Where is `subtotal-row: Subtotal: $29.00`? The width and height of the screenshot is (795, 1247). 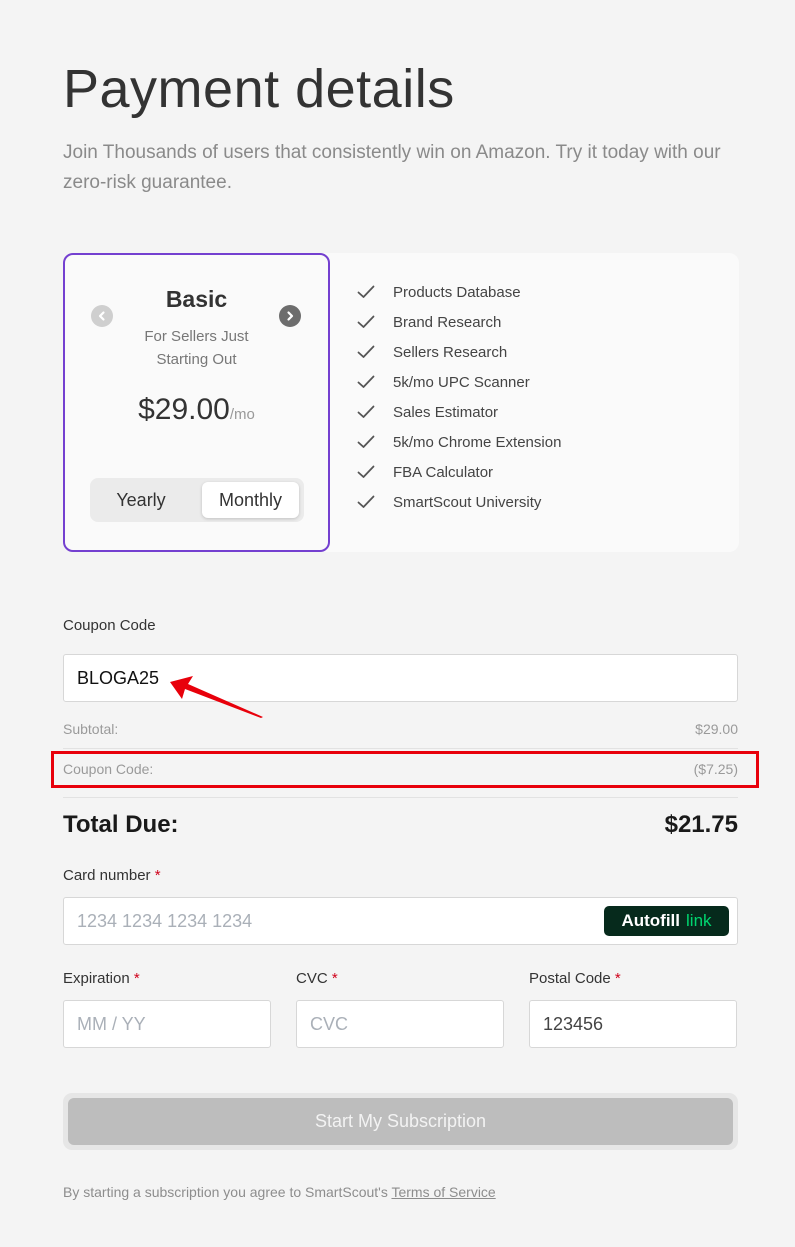 subtotal-row: Subtotal: $29.00 is located at coordinates (400, 729).